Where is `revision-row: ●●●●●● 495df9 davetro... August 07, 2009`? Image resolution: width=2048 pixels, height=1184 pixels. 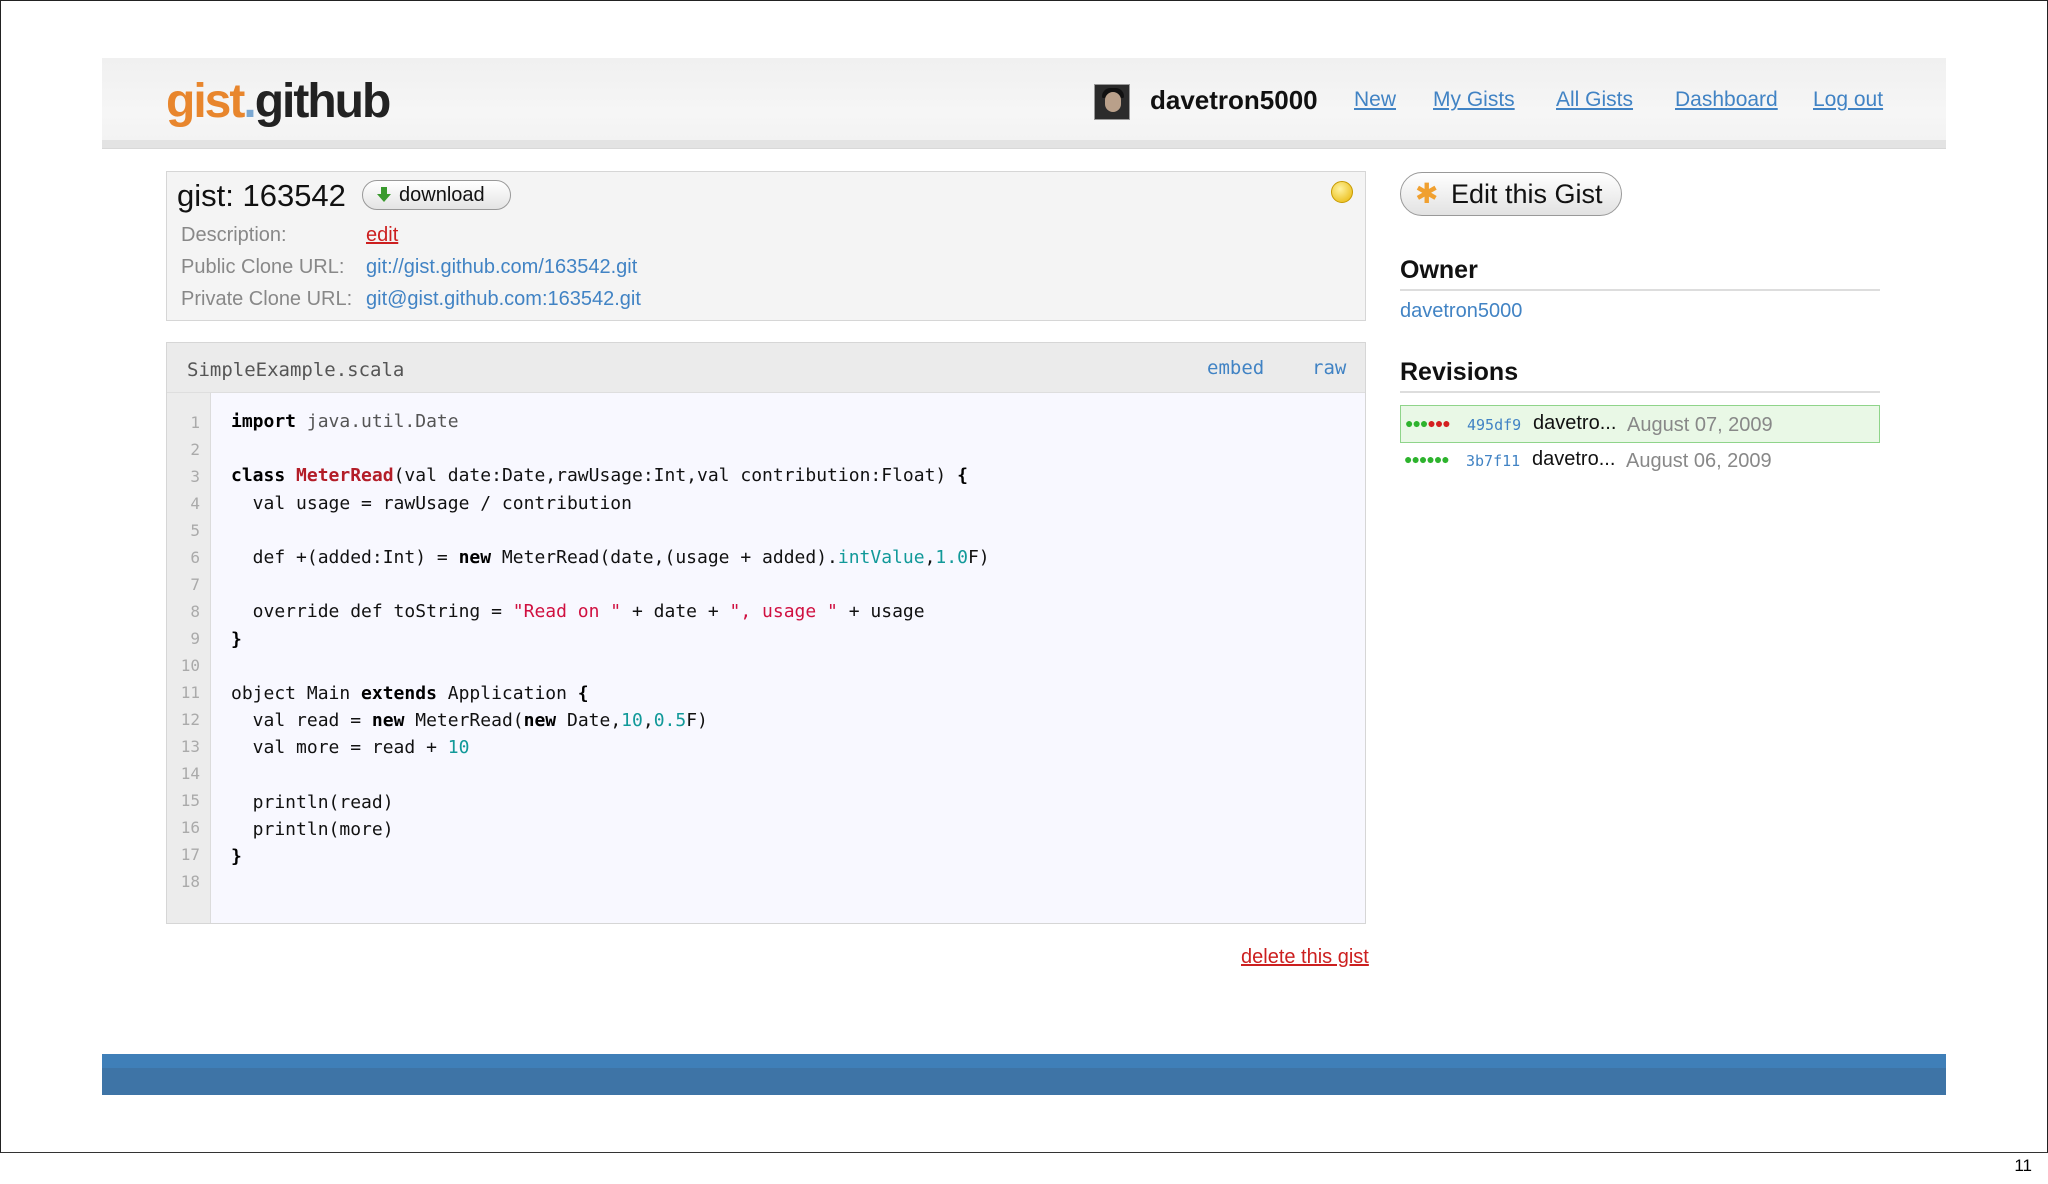
revision-row: ●●●●●● 495df9 davetro... August 07, 2009 is located at coordinates (1640, 424).